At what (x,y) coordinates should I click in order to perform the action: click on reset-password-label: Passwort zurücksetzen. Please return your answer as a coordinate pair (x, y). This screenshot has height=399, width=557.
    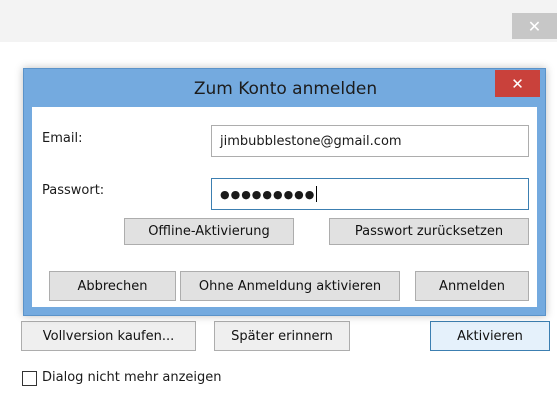
    Looking at the image, I should click on (429, 231).